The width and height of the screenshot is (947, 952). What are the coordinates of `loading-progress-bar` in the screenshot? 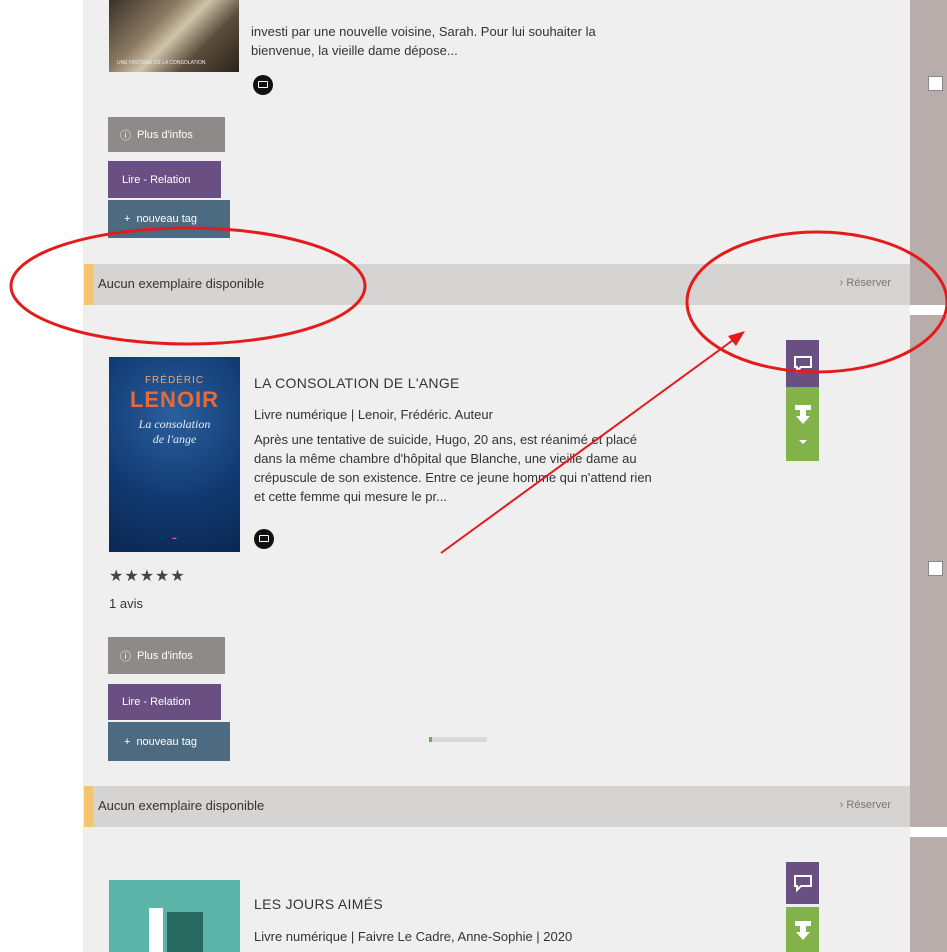 It's located at (458, 739).